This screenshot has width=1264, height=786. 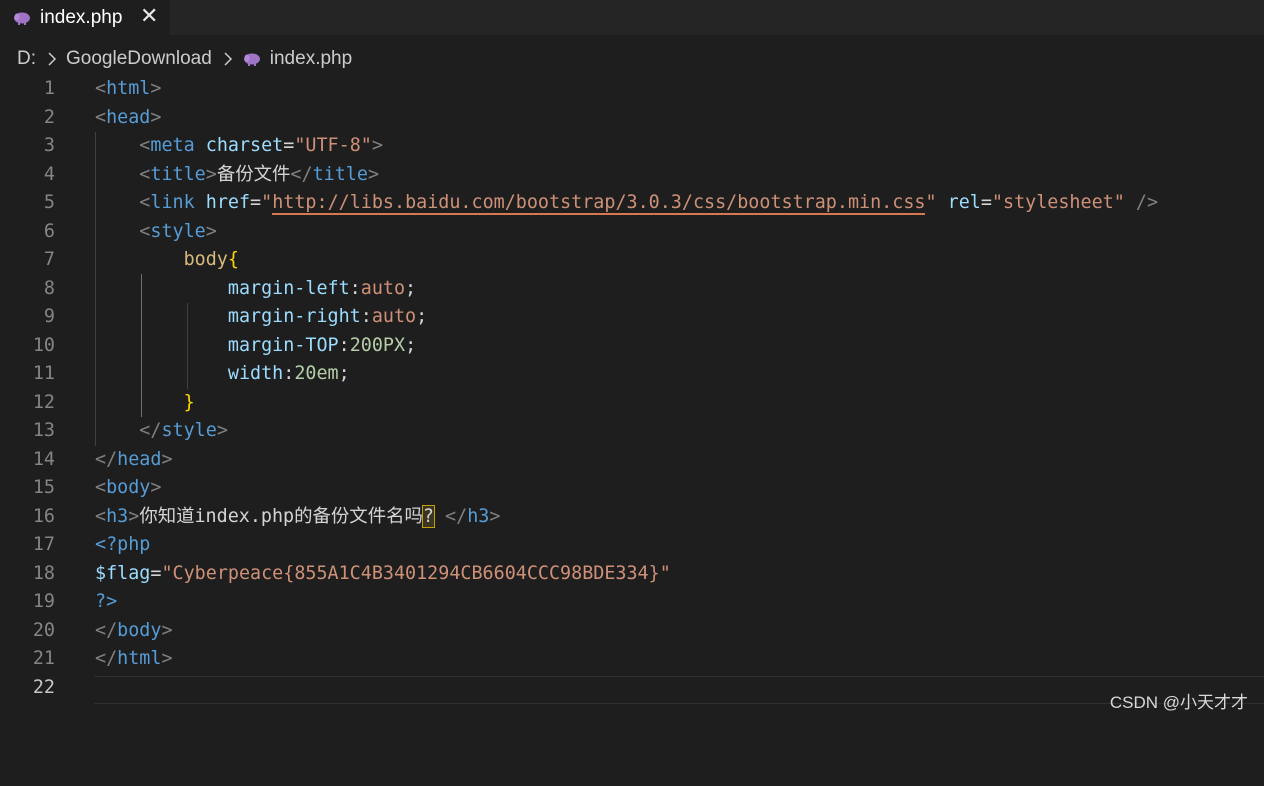 I want to click on line-number: 19, so click(x=43, y=601).